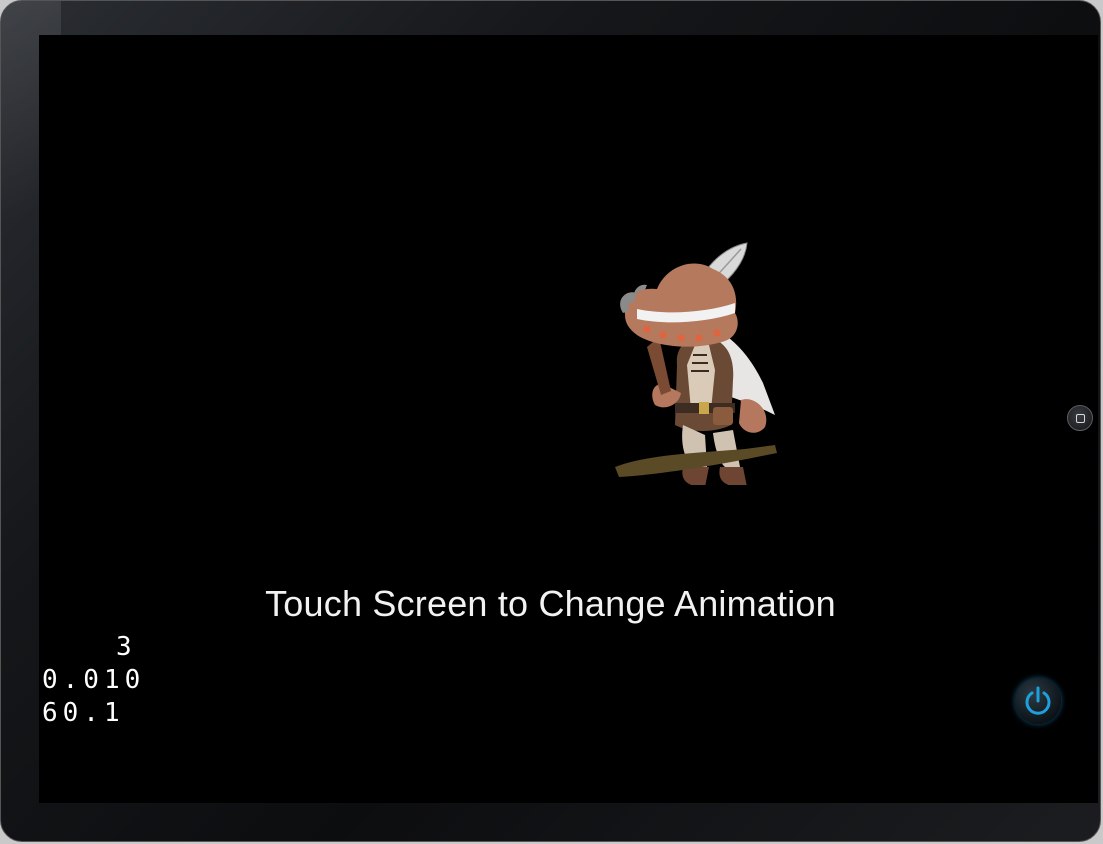 This screenshot has height=844, width=1103. I want to click on debug-stats: 3 0.010 60.1, so click(93, 680).